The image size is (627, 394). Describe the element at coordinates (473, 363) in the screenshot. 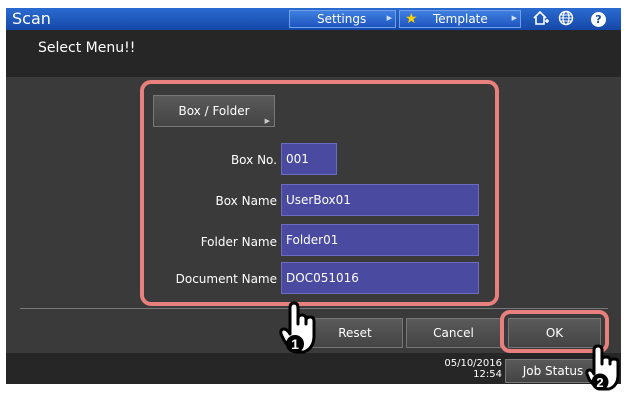

I see `clock-date: 05/10/2016` at that location.